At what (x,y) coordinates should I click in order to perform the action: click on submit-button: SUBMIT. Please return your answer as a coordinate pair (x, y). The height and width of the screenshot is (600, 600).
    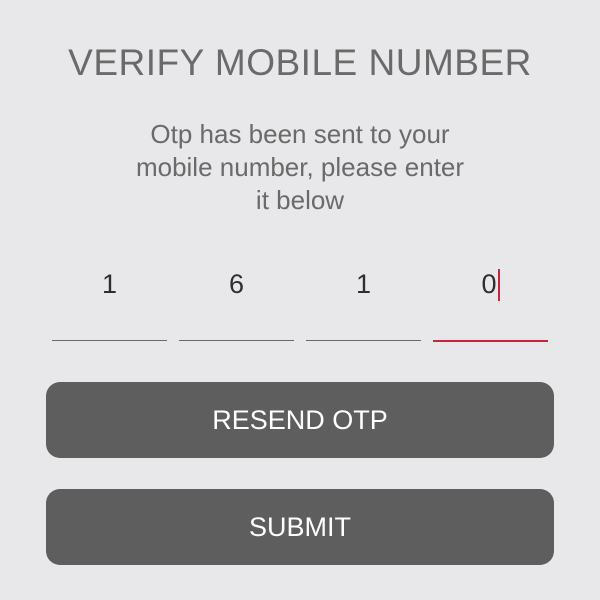
    Looking at the image, I should click on (300, 527).